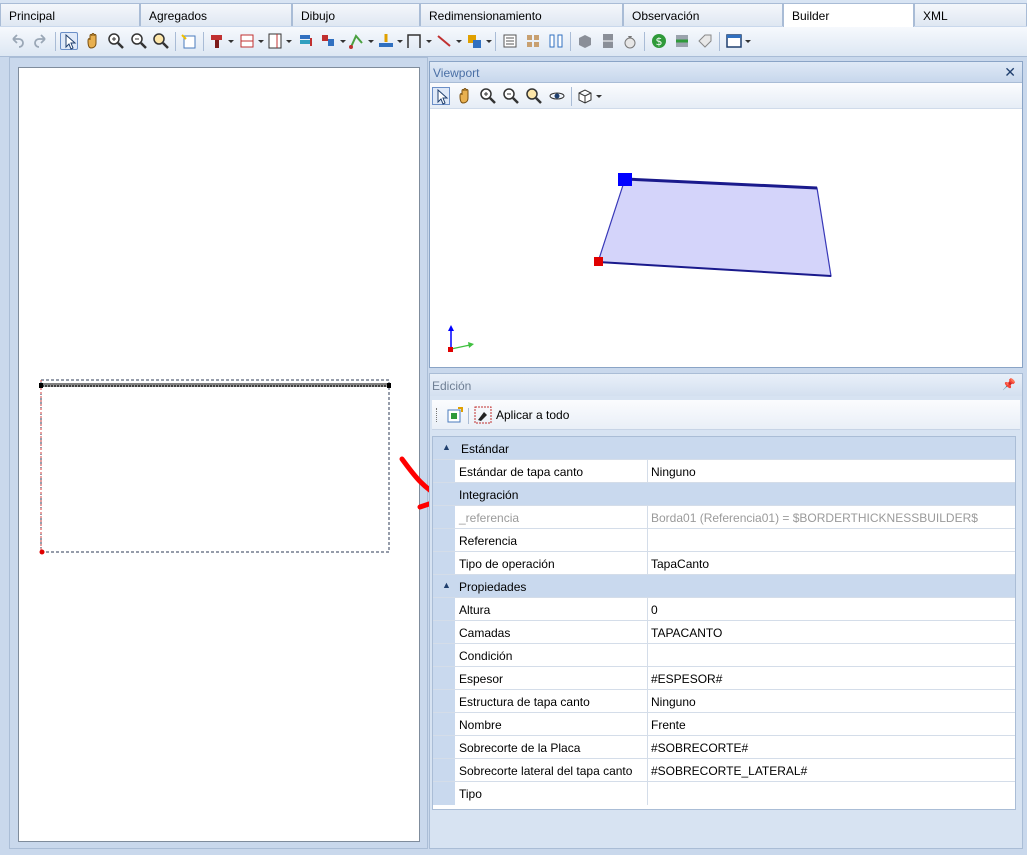 Image resolution: width=1027 pixels, height=855 pixels. I want to click on material-icon, so click(328, 41).